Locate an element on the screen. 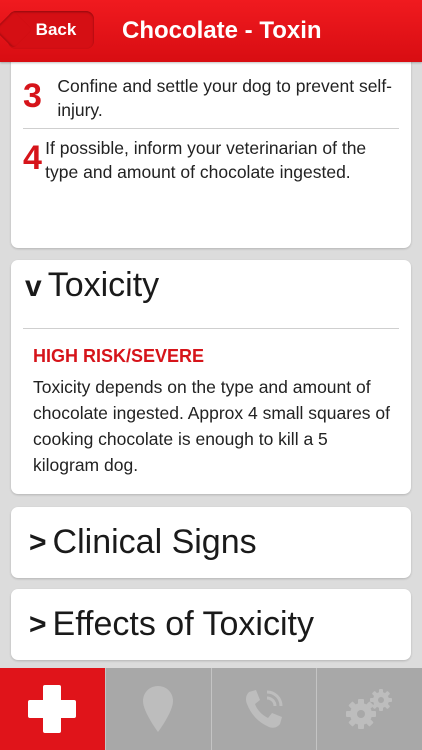 Image resolution: width=422 pixels, height=750 pixels. clinical-signs-section: > Clinical Signs is located at coordinates (211, 542).